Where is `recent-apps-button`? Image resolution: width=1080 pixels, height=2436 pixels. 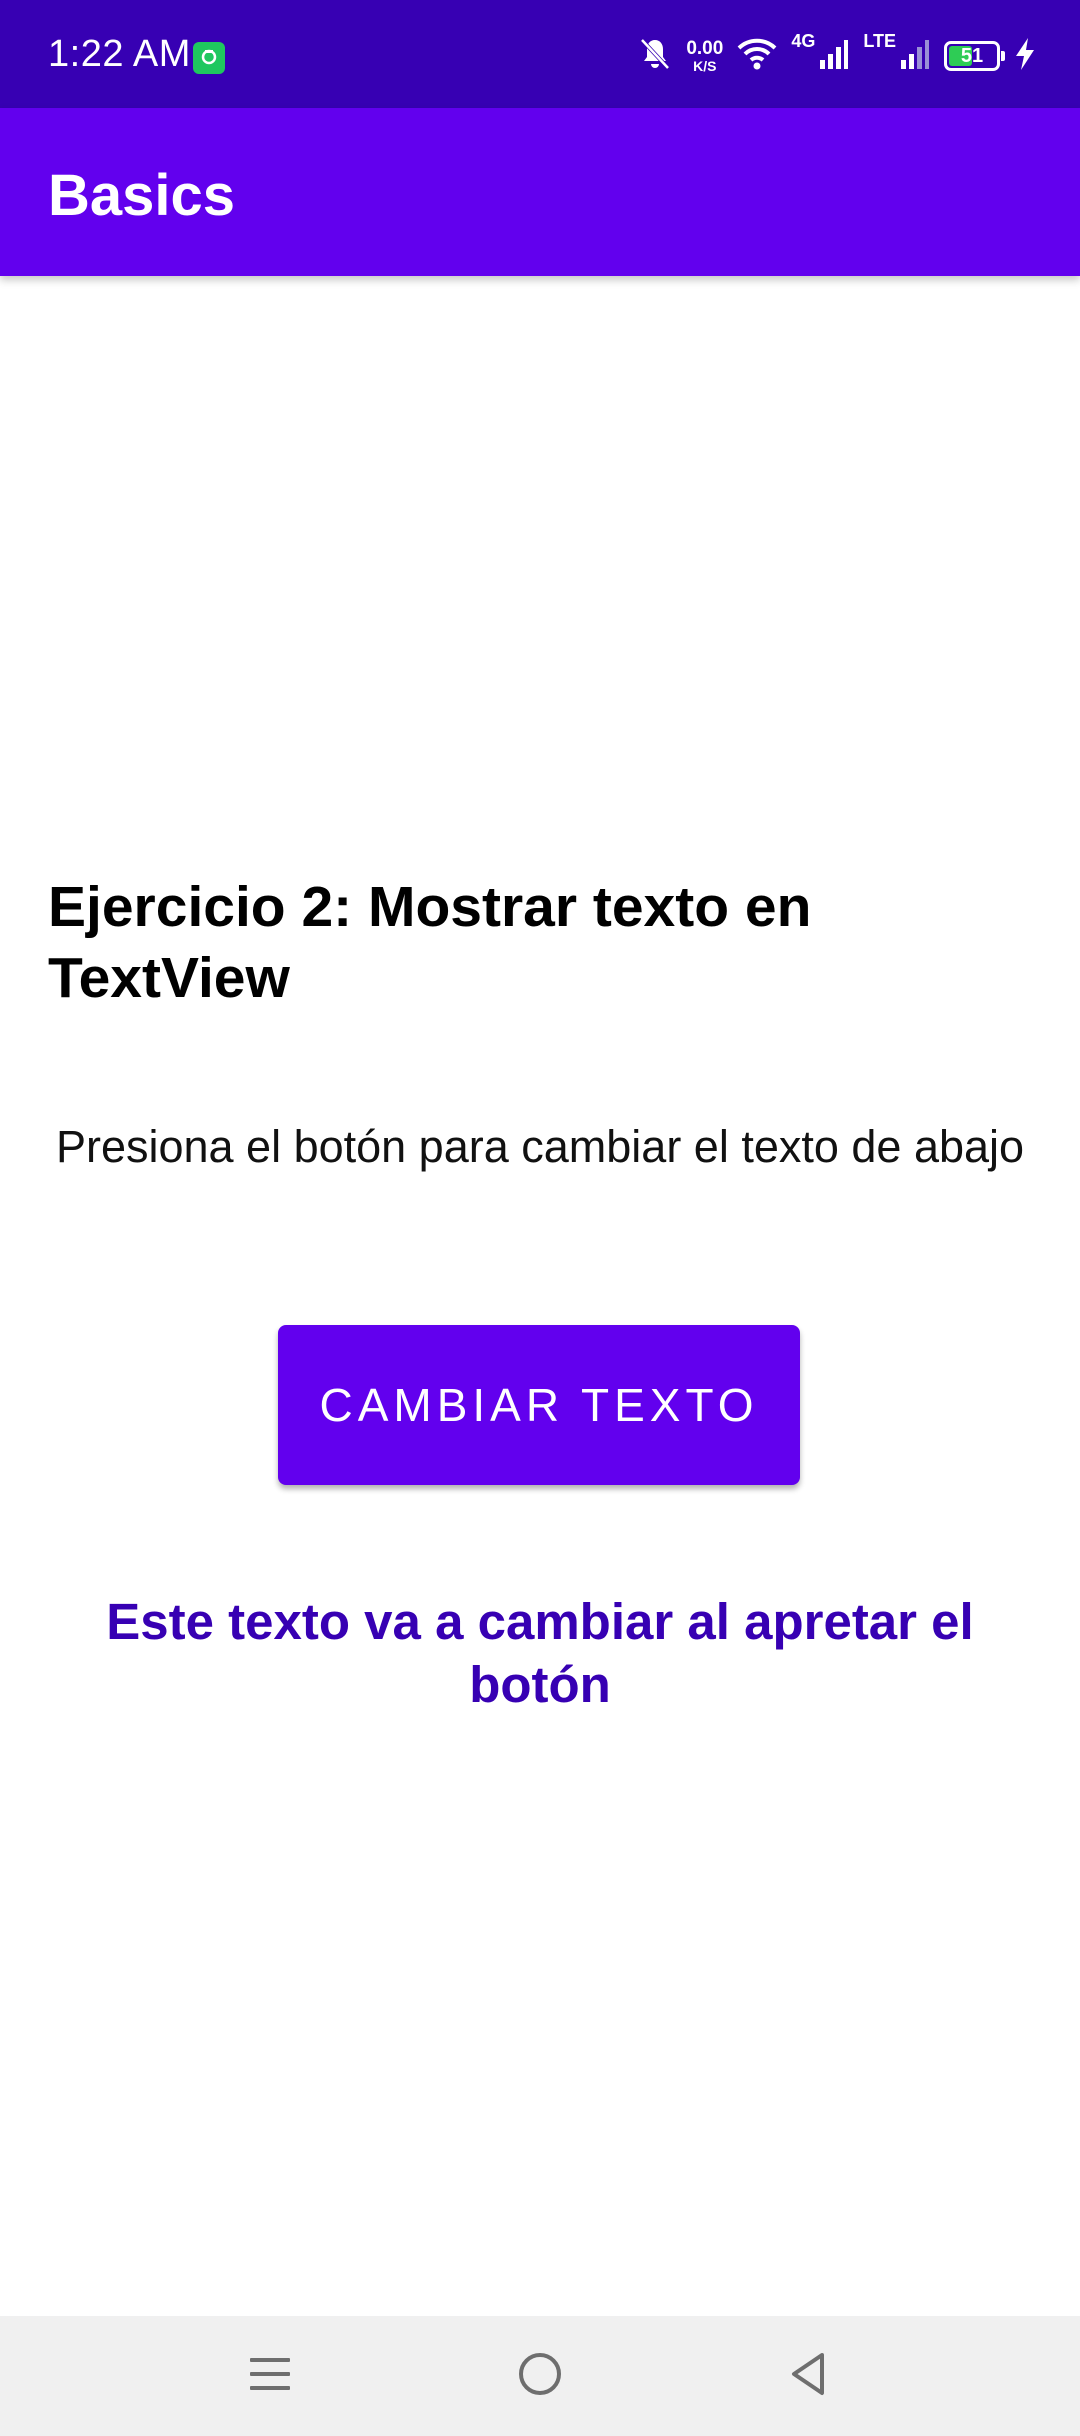
recent-apps-button is located at coordinates (270, 2376).